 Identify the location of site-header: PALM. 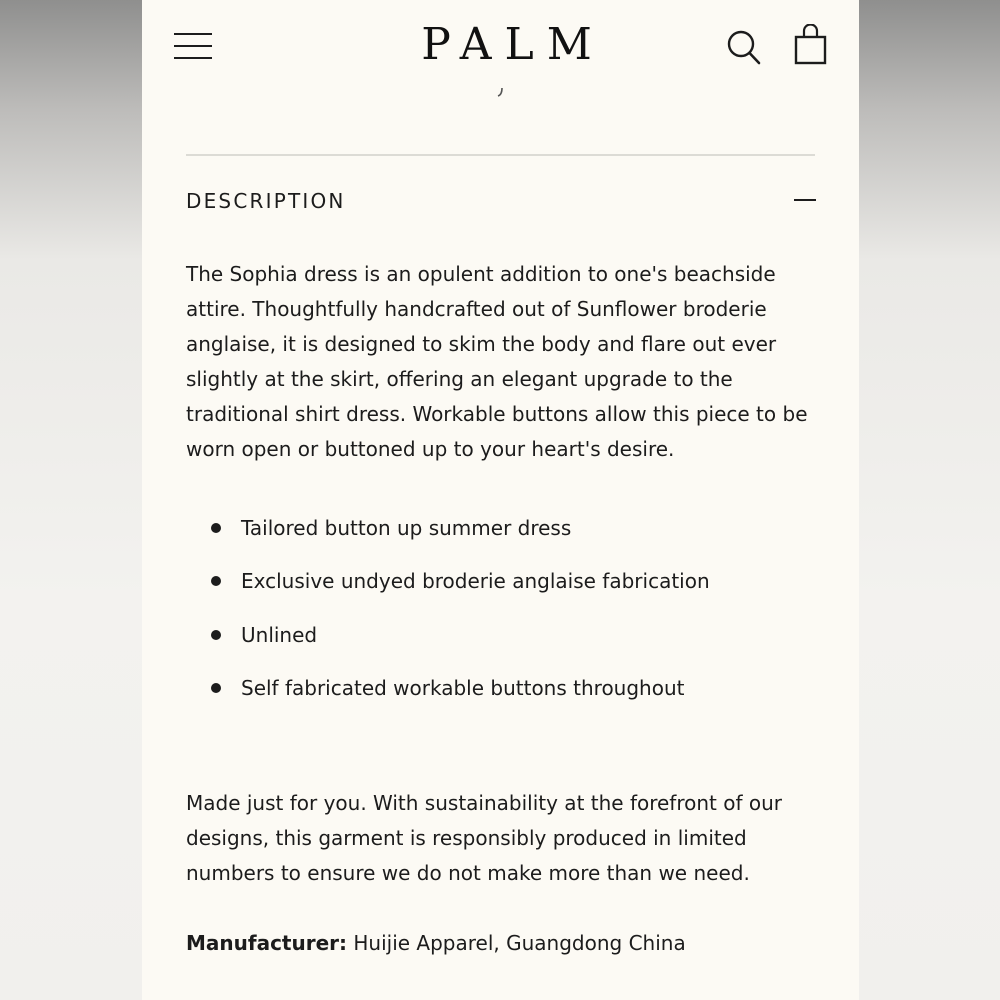
(500, 50).